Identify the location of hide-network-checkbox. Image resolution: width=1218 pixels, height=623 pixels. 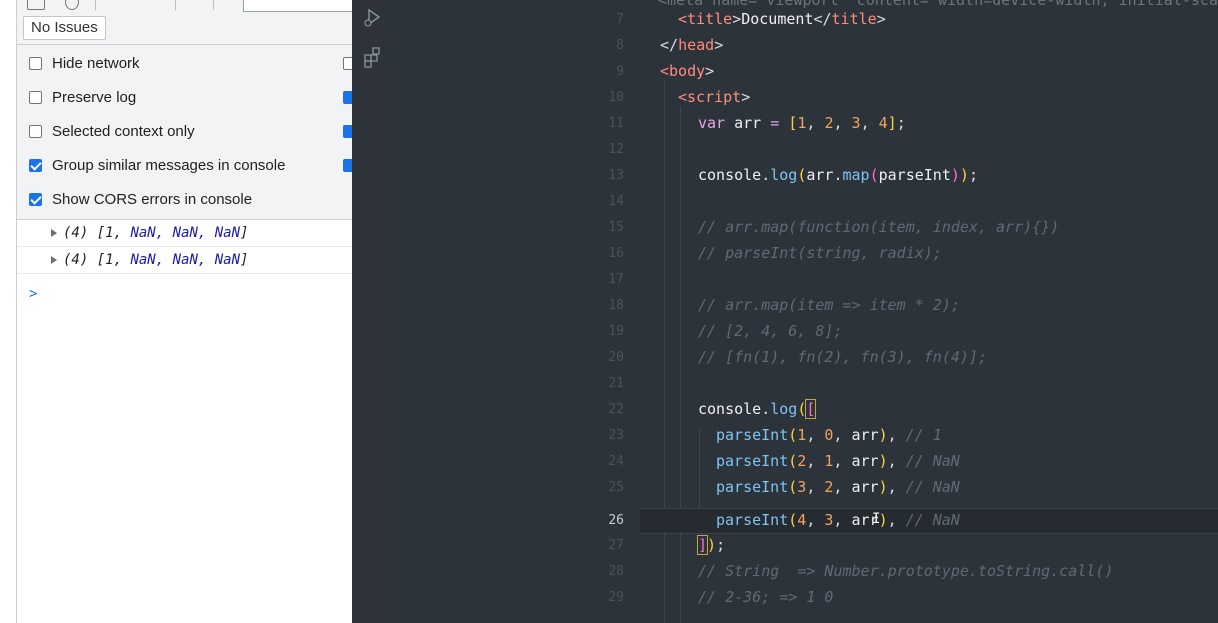
(35, 63).